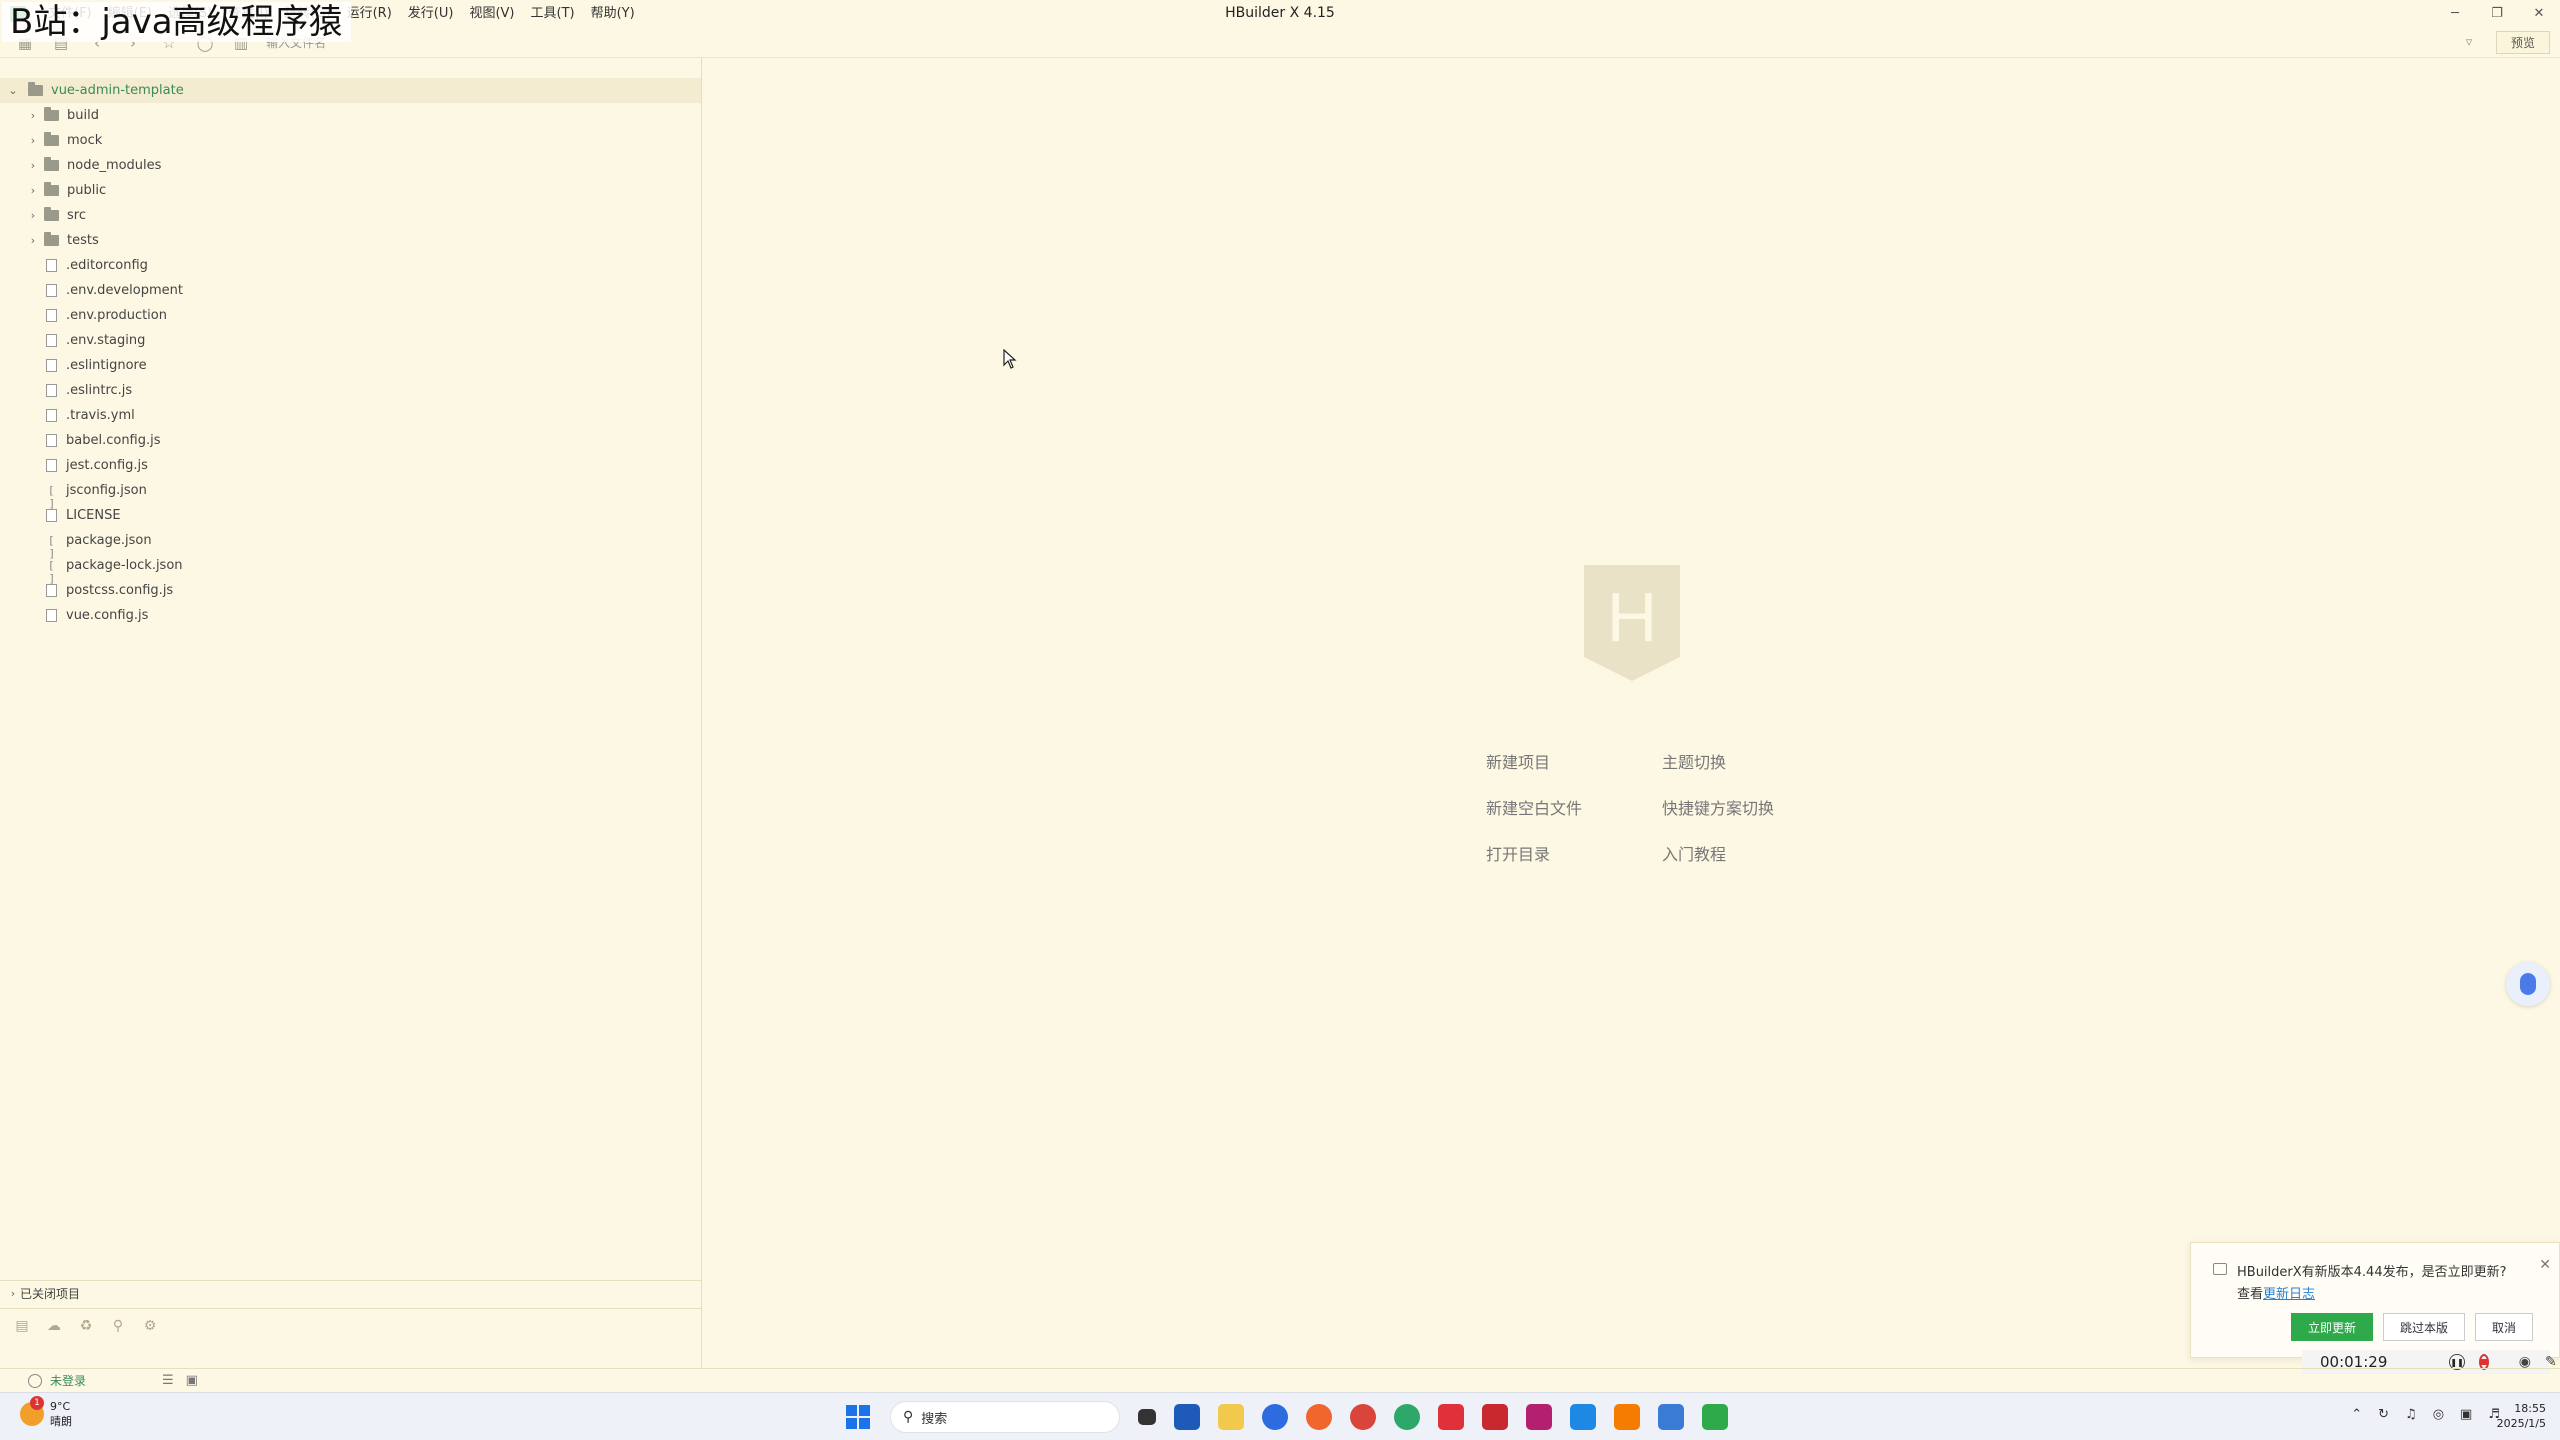 This screenshot has width=2560, height=1440. What do you see at coordinates (2539, 13) in the screenshot?
I see `close-window-button: ✕` at bounding box center [2539, 13].